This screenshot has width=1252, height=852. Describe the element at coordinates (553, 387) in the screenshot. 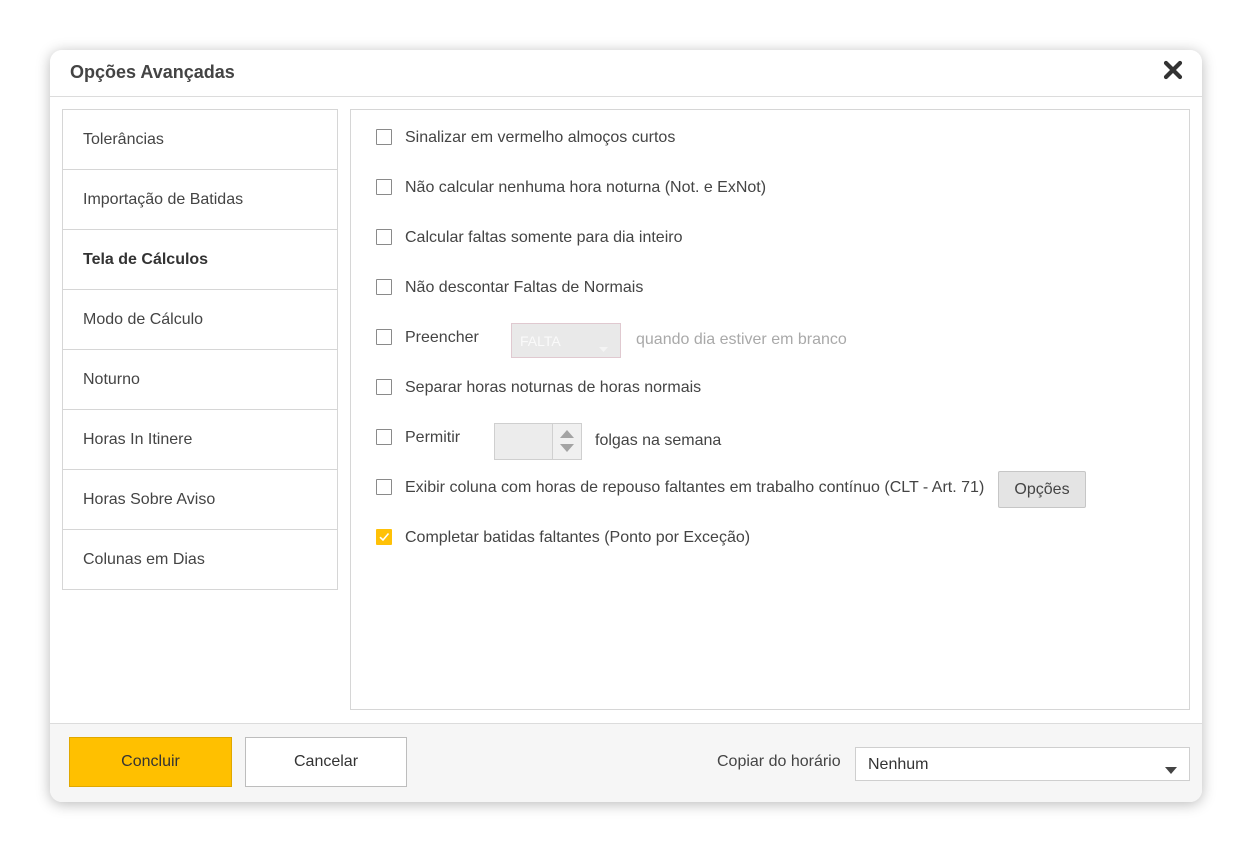

I see `separate-night-label: Separar horas noturnas de horas normais` at that location.